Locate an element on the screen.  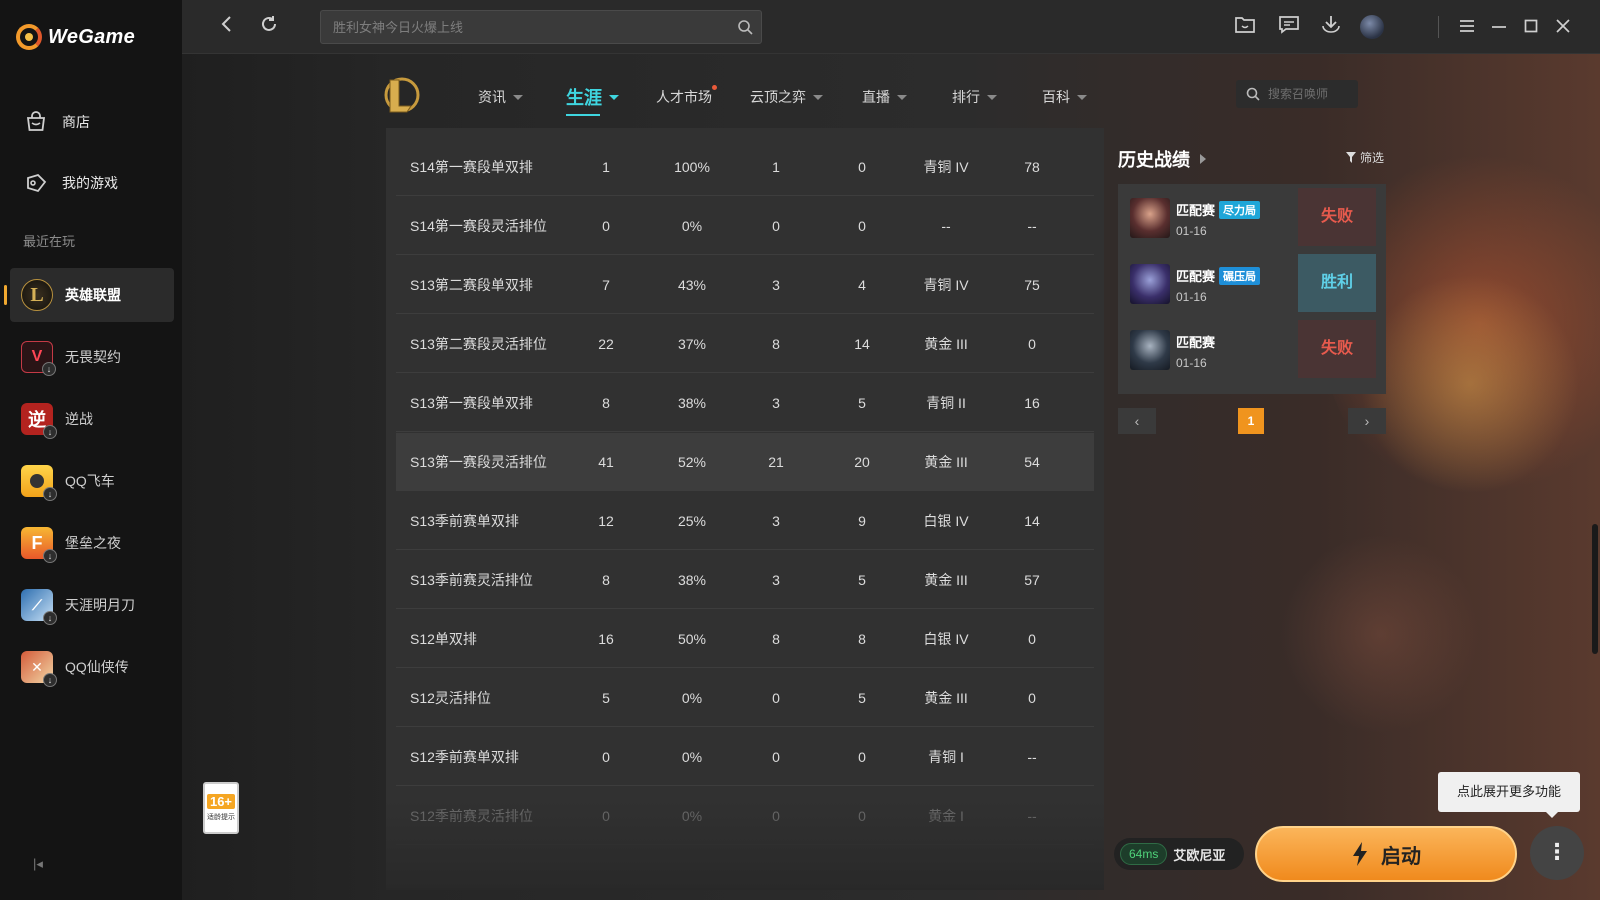
table-cell: 黄金 I is located at coordinates (946, 816).